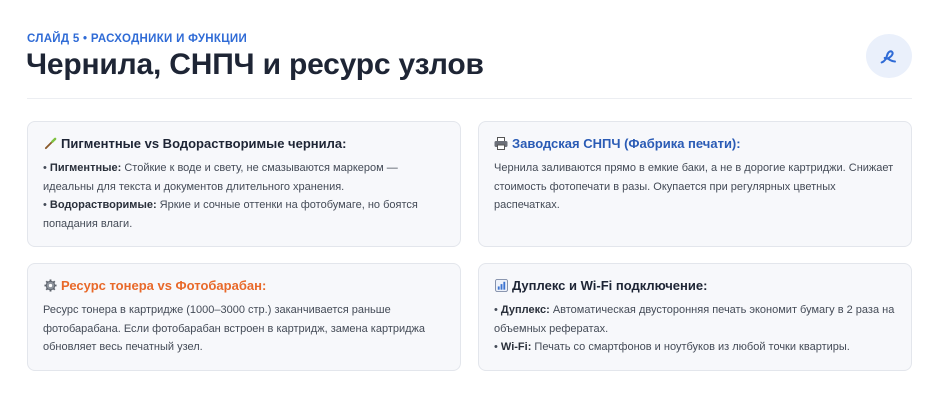 The image size is (940, 413). I want to click on card-title-text: Пигментные vs Водорастворимые чернила:, so click(204, 143).